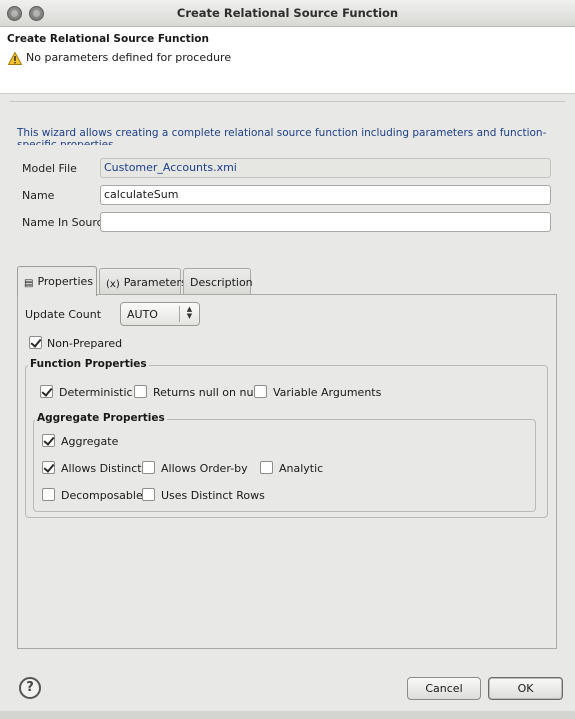 The image size is (575, 719). I want to click on wizard-header-title: Create Relational Source Function, so click(108, 39).